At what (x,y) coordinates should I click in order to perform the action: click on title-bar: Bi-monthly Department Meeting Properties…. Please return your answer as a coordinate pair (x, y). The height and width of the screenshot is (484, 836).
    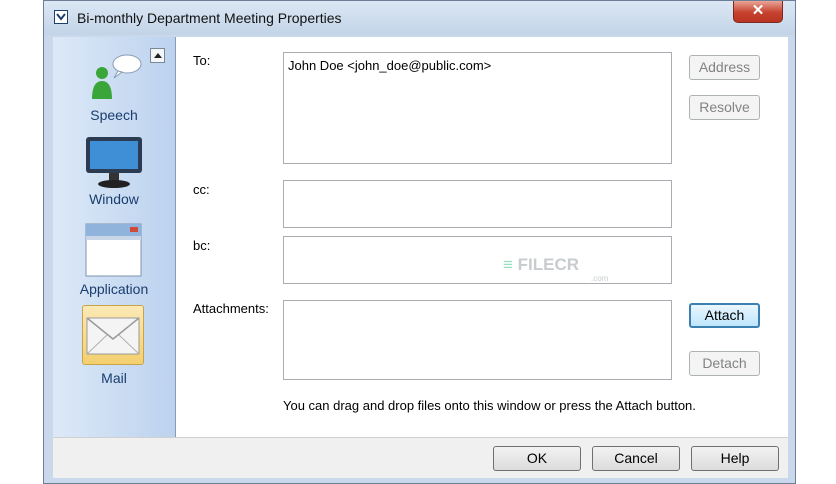
    Looking at the image, I should click on (419, 18).